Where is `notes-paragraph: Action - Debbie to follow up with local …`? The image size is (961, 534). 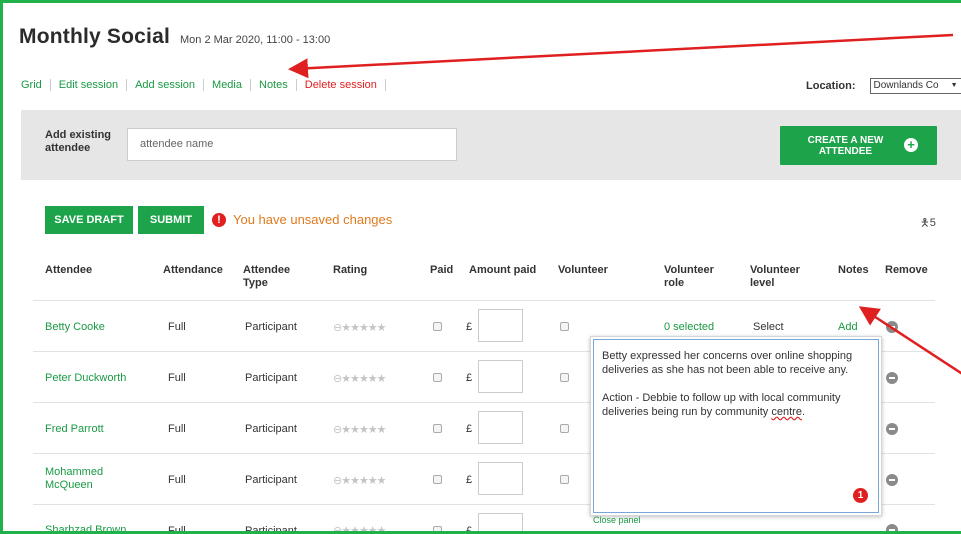 notes-paragraph: Action - Debbie to follow up with local … is located at coordinates (736, 405).